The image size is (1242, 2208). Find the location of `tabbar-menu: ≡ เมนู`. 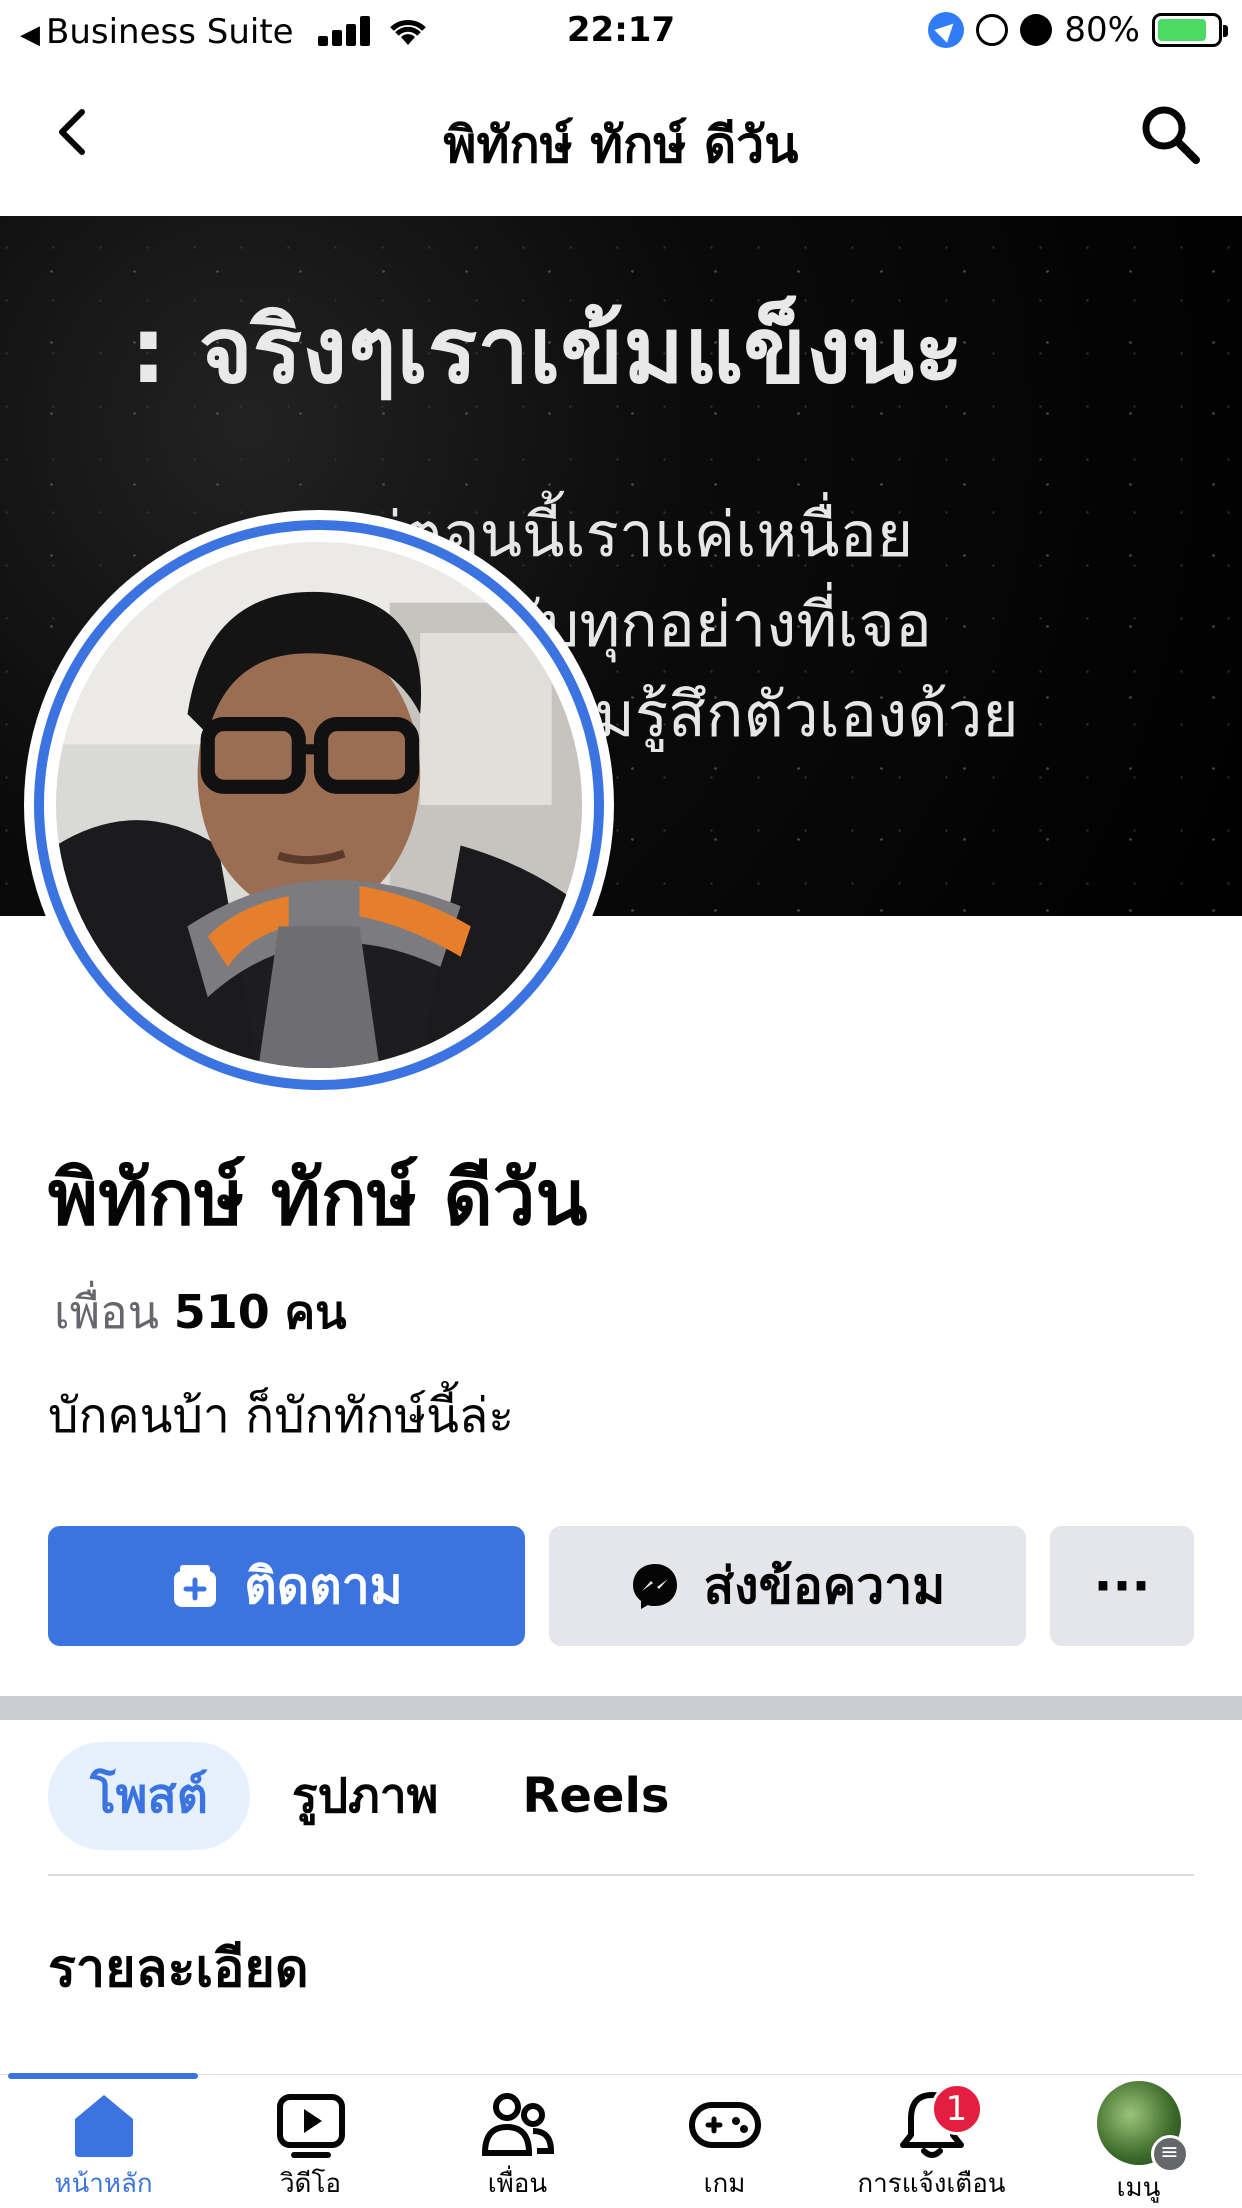

tabbar-menu: ≡ เมนู is located at coordinates (1138, 2141).